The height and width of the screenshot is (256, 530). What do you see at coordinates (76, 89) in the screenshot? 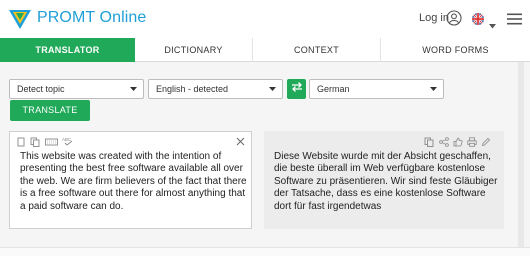
I see `topic-select: Detect topic` at bounding box center [76, 89].